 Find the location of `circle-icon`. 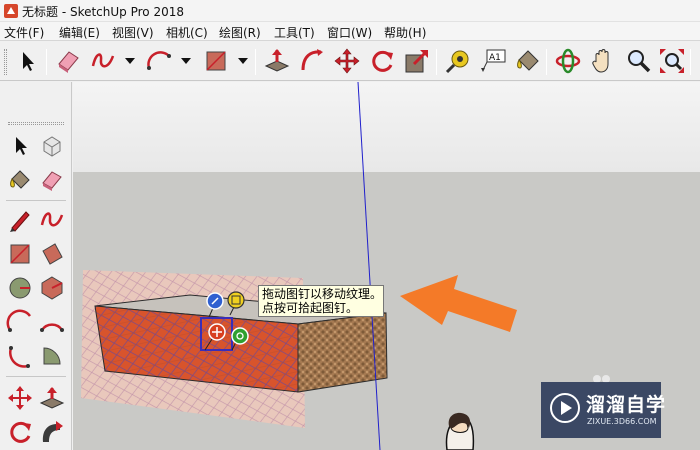

circle-icon is located at coordinates (20, 288).